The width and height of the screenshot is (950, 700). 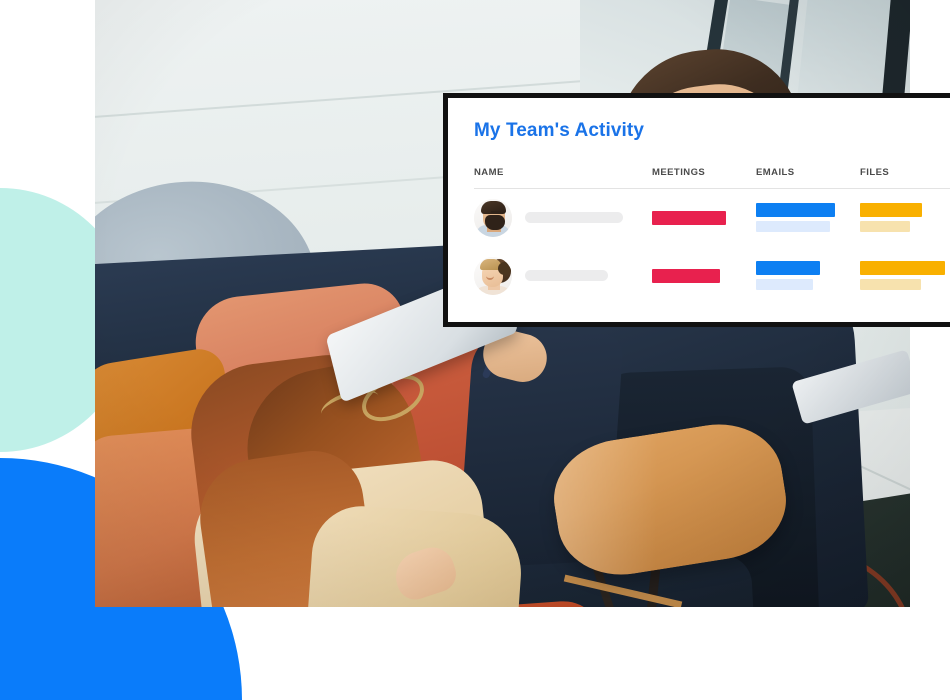 I want to click on column-header-files: FILES, so click(x=905, y=173).